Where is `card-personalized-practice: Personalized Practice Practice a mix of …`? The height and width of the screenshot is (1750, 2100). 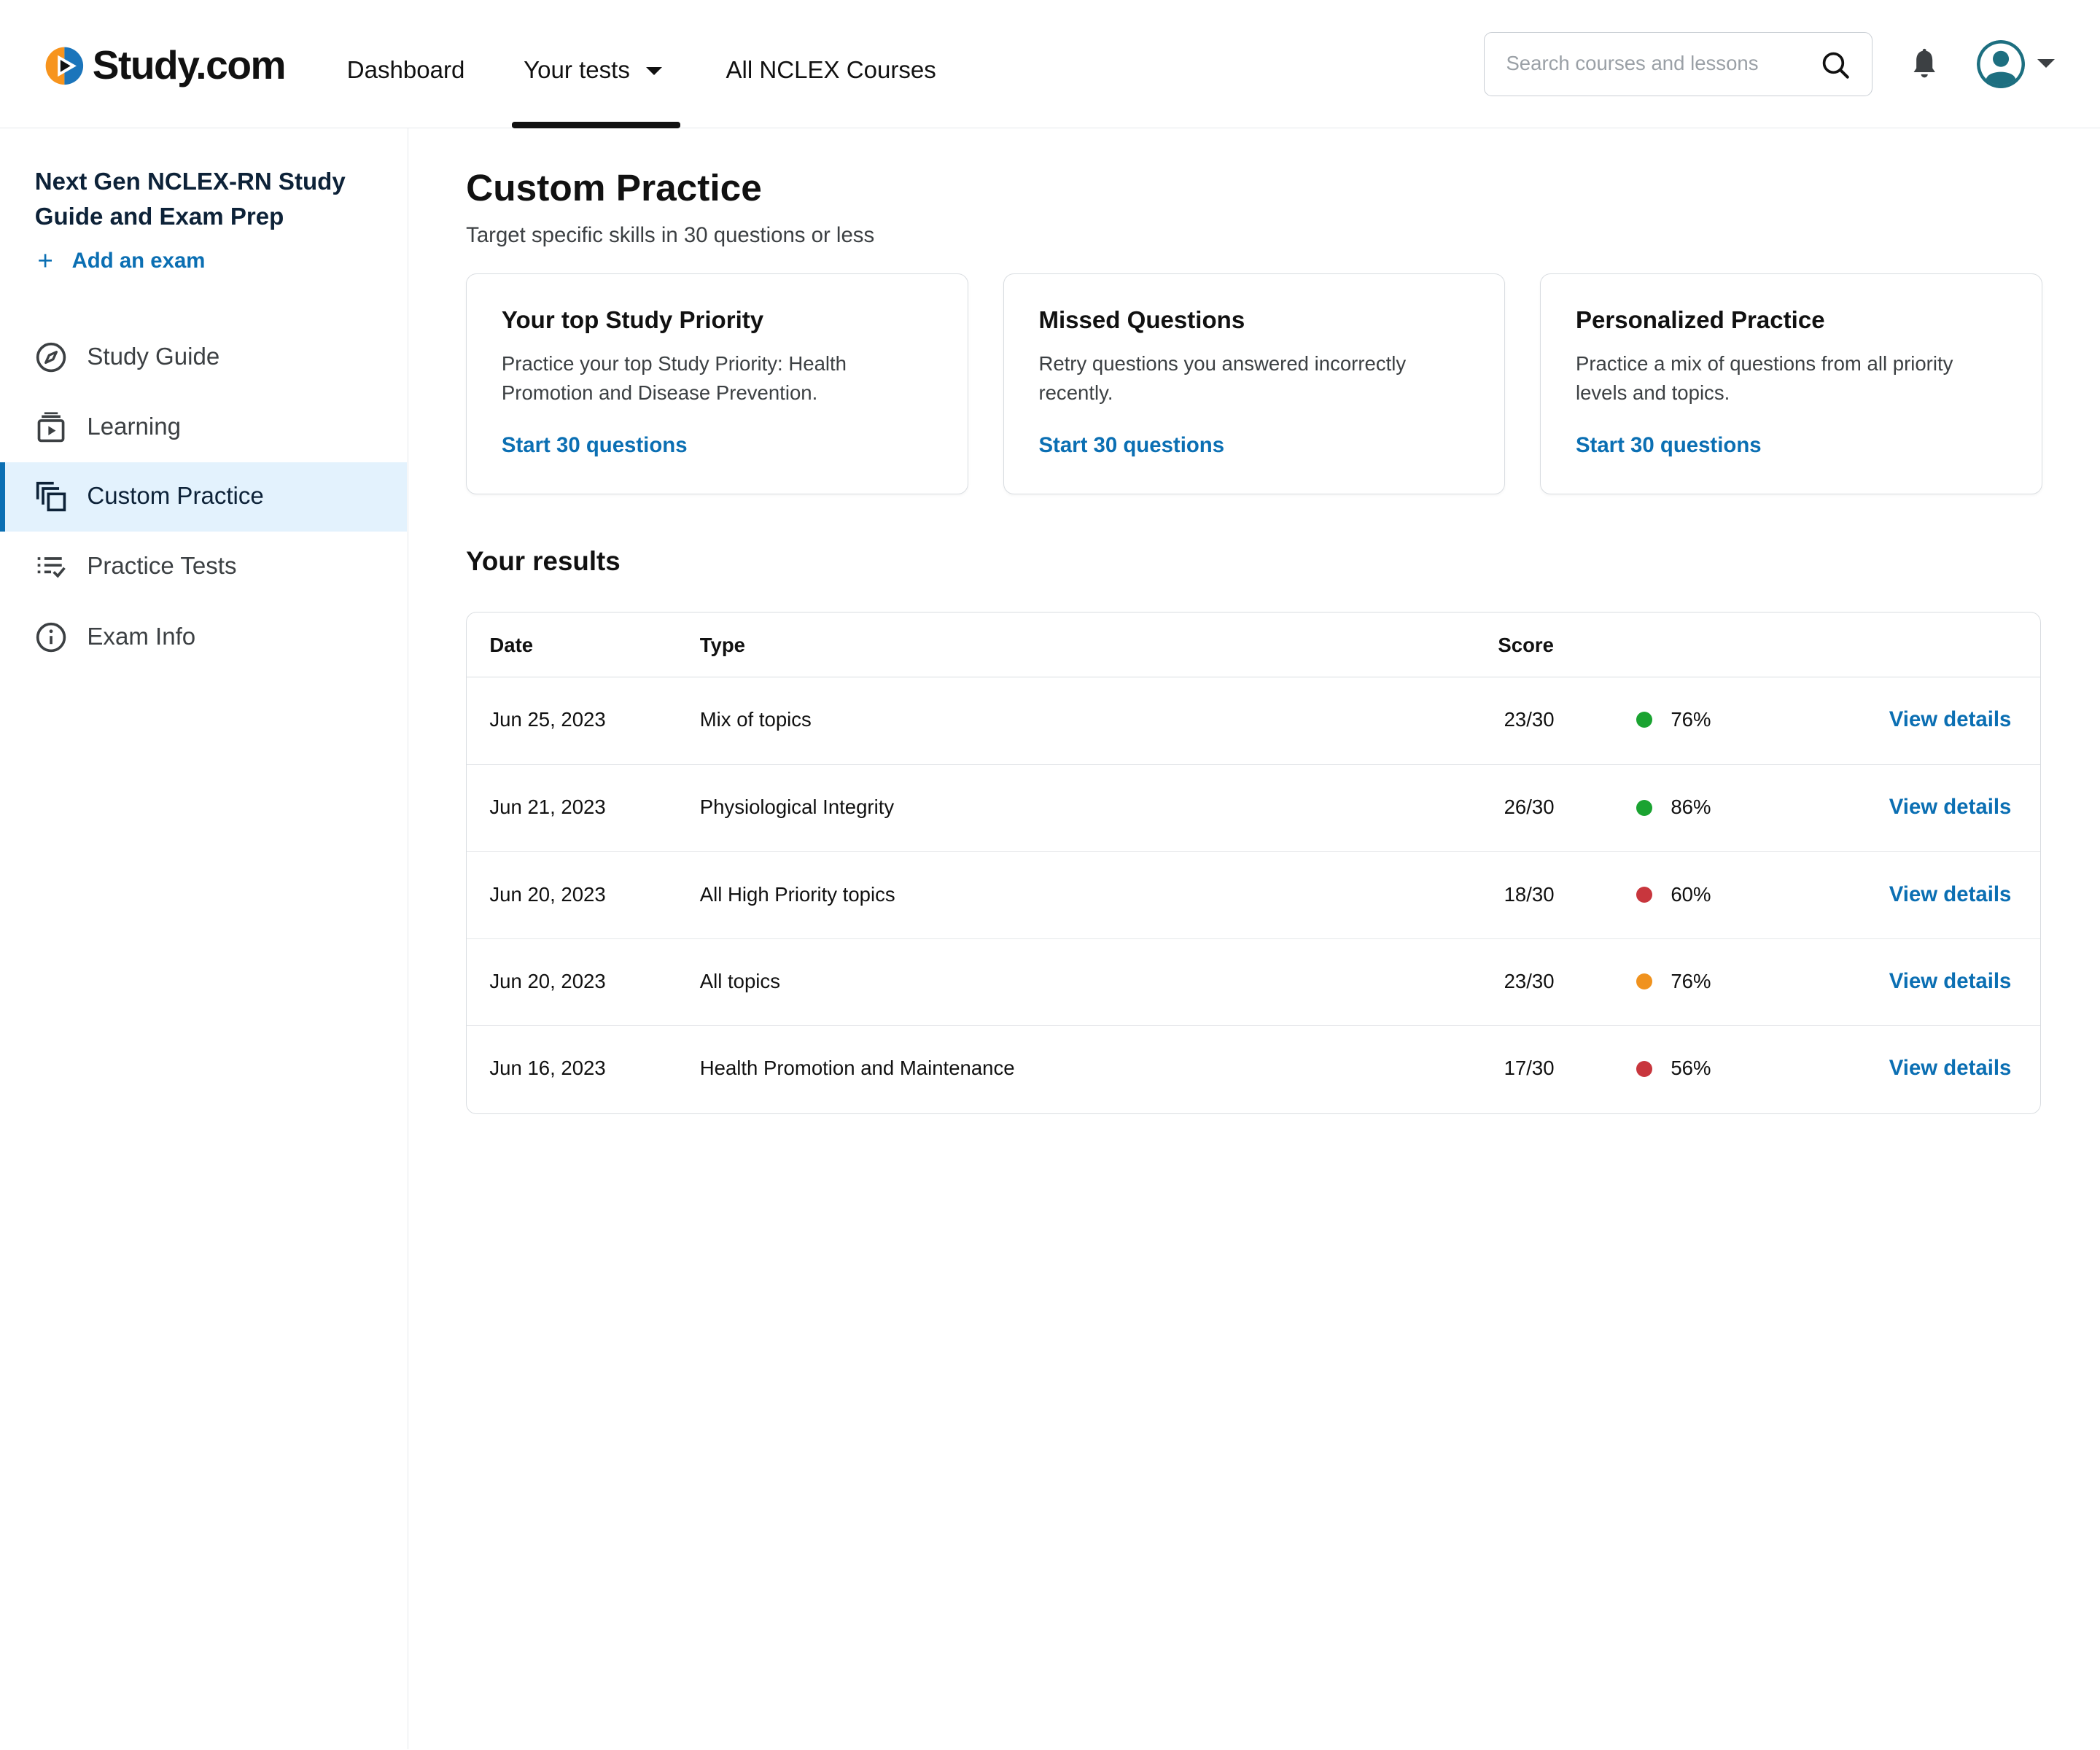
card-personalized-practice: Personalized Practice Practice a mix of … is located at coordinates (1791, 383).